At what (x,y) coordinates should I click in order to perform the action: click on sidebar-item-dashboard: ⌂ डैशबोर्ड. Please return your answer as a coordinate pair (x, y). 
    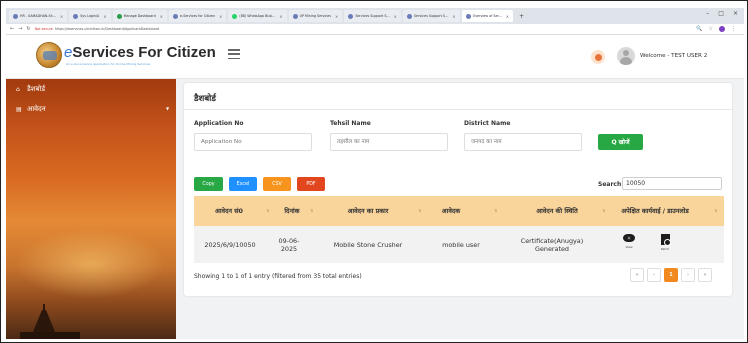
    Looking at the image, I should click on (30, 89).